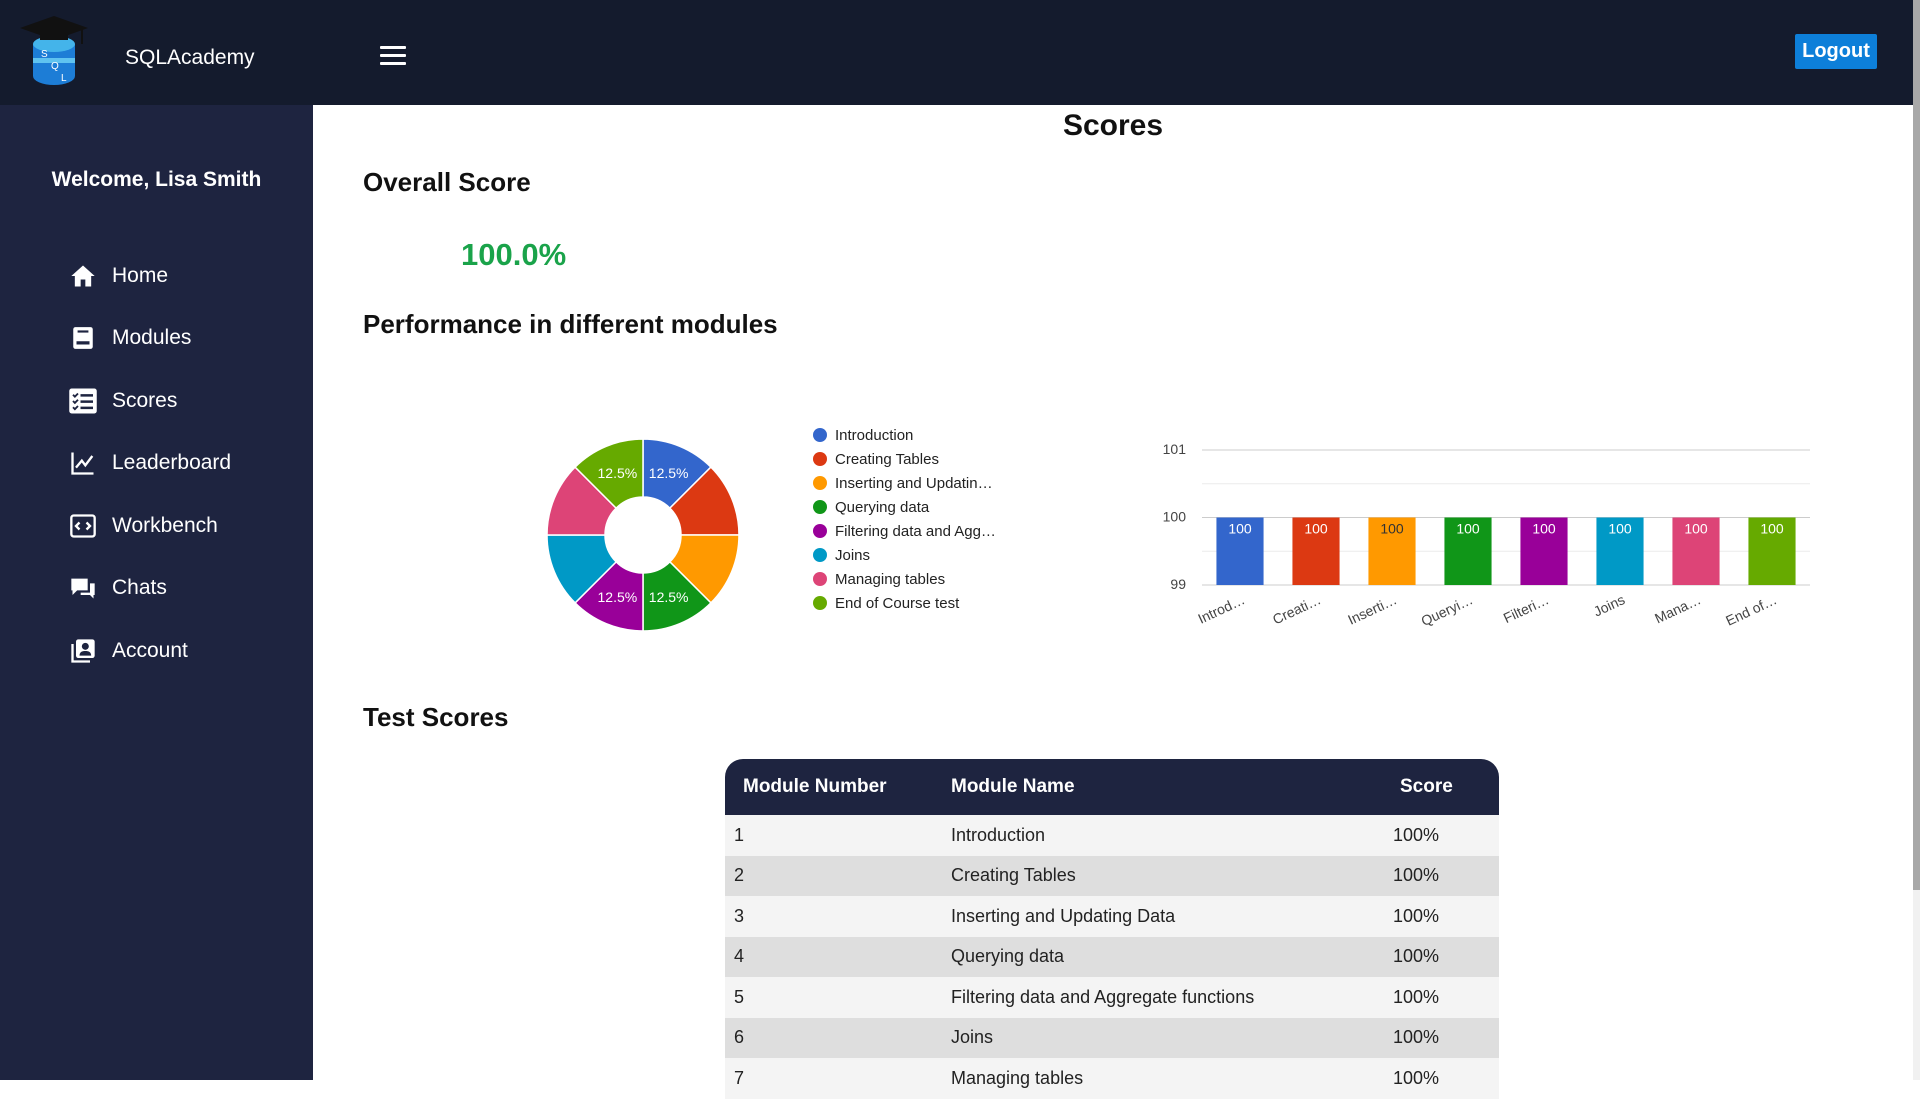 This screenshot has height=1099, width=1920. What do you see at coordinates (904, 555) in the screenshot?
I see `legend-item: Joins` at bounding box center [904, 555].